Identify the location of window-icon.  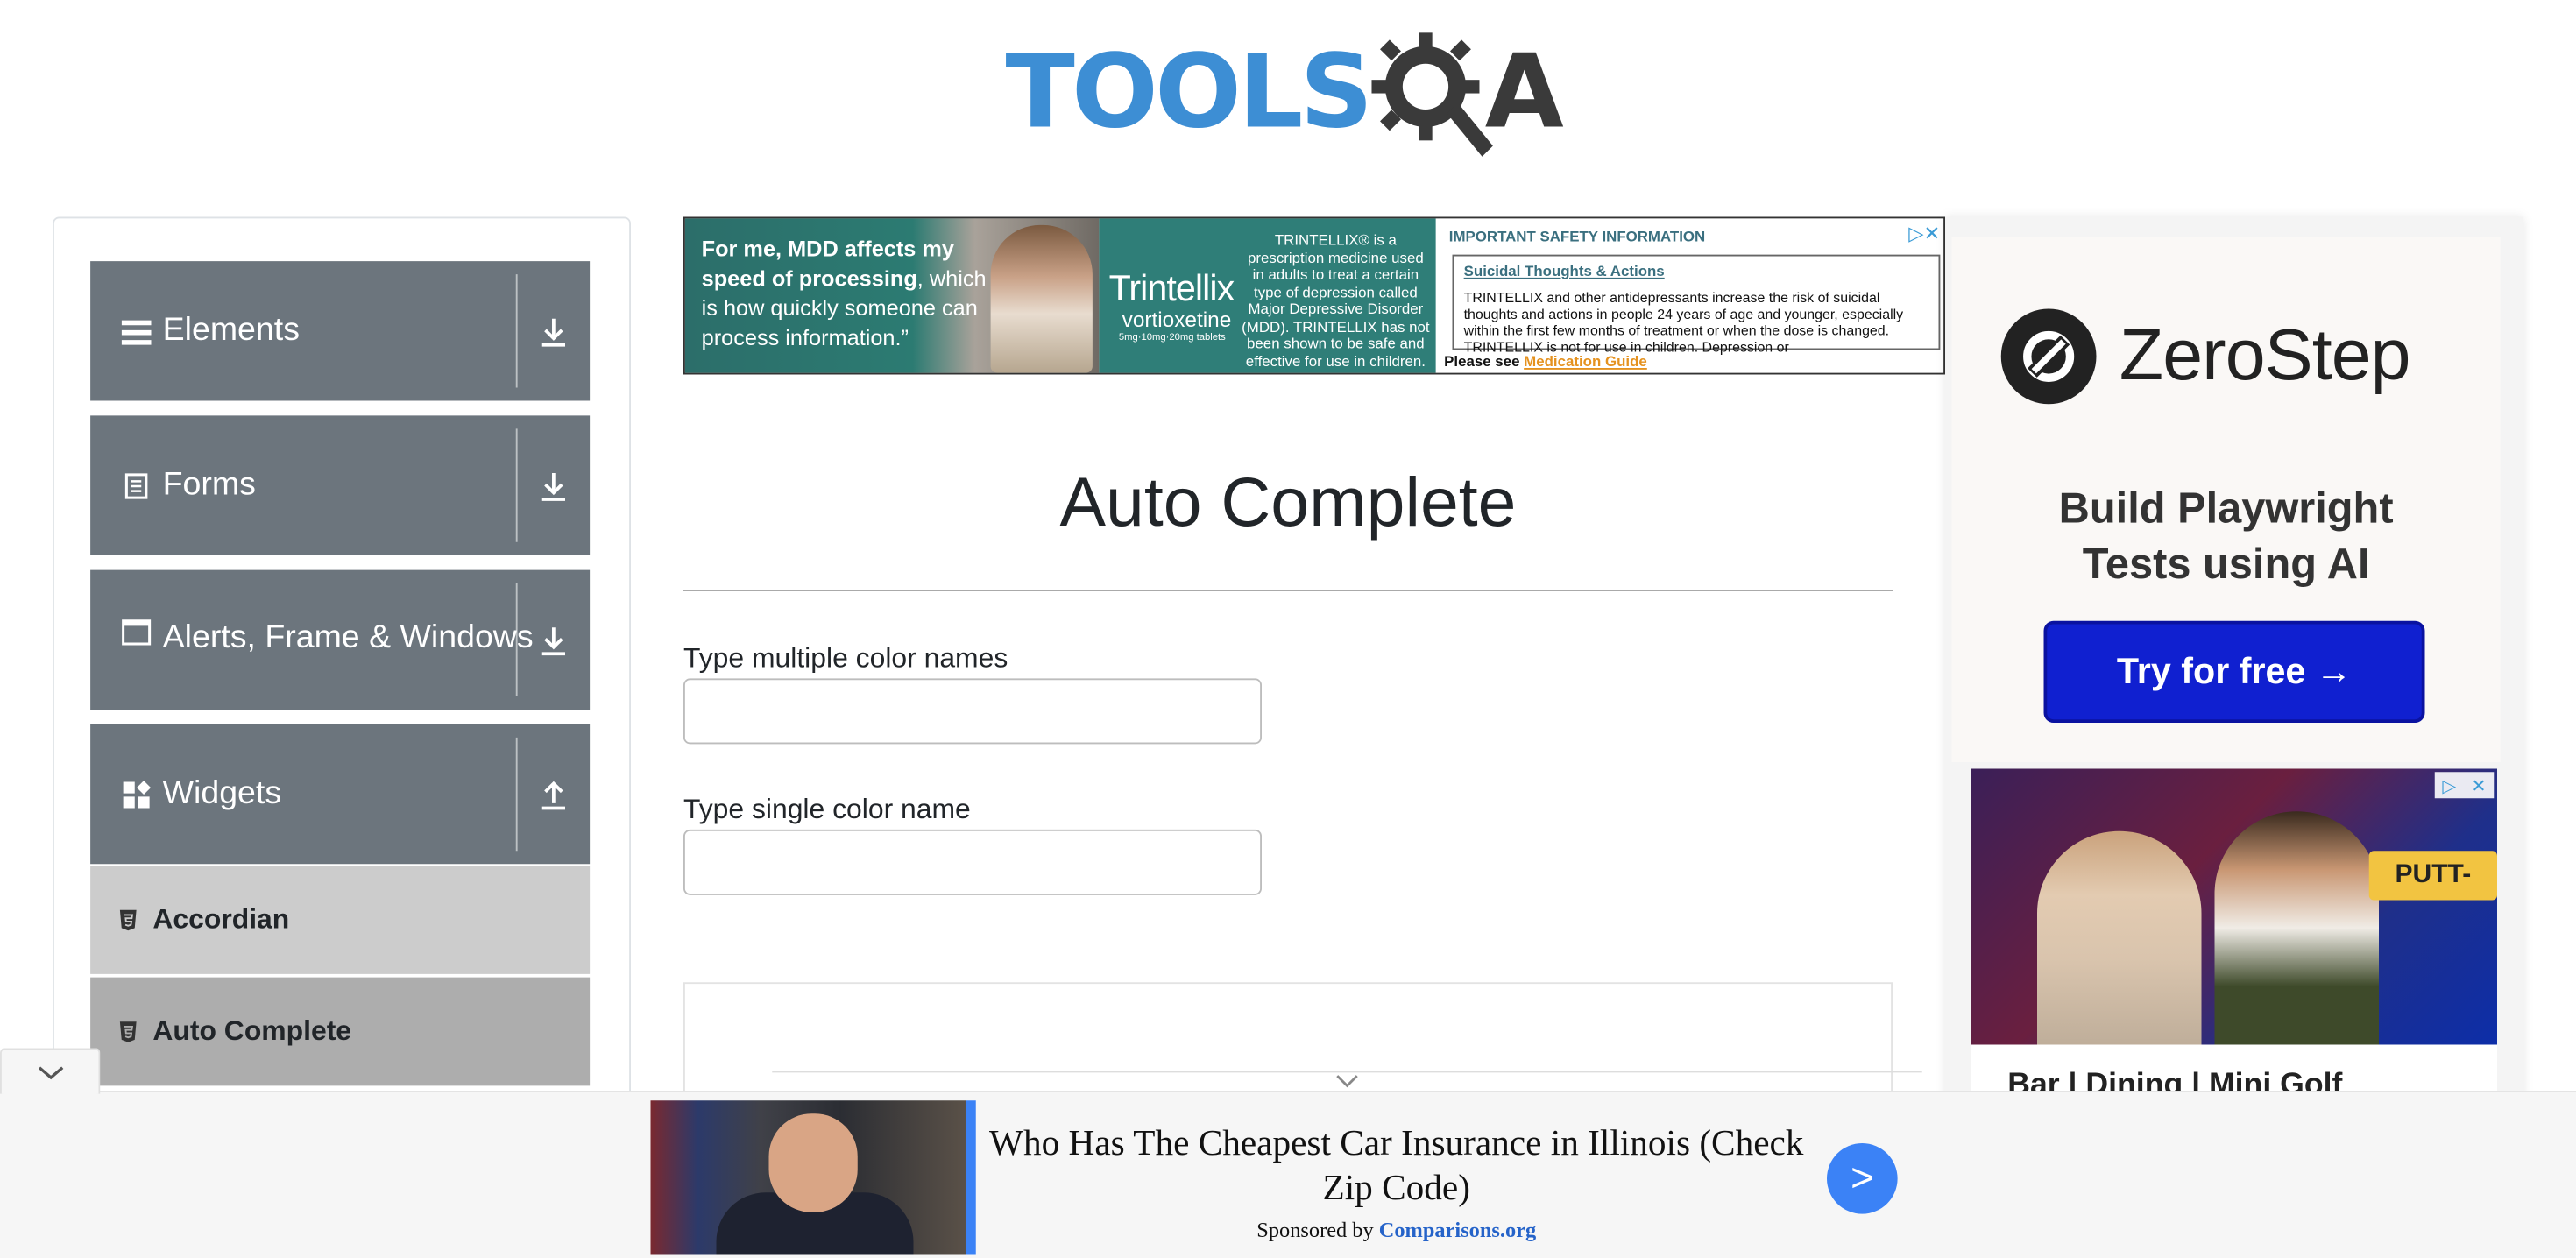
(136, 632).